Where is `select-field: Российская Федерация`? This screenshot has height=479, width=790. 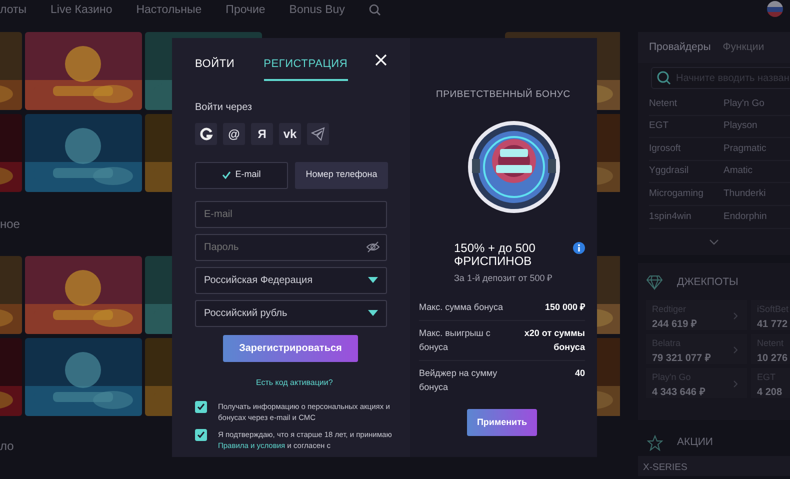
select-field: Российская Федерация is located at coordinates (291, 280).